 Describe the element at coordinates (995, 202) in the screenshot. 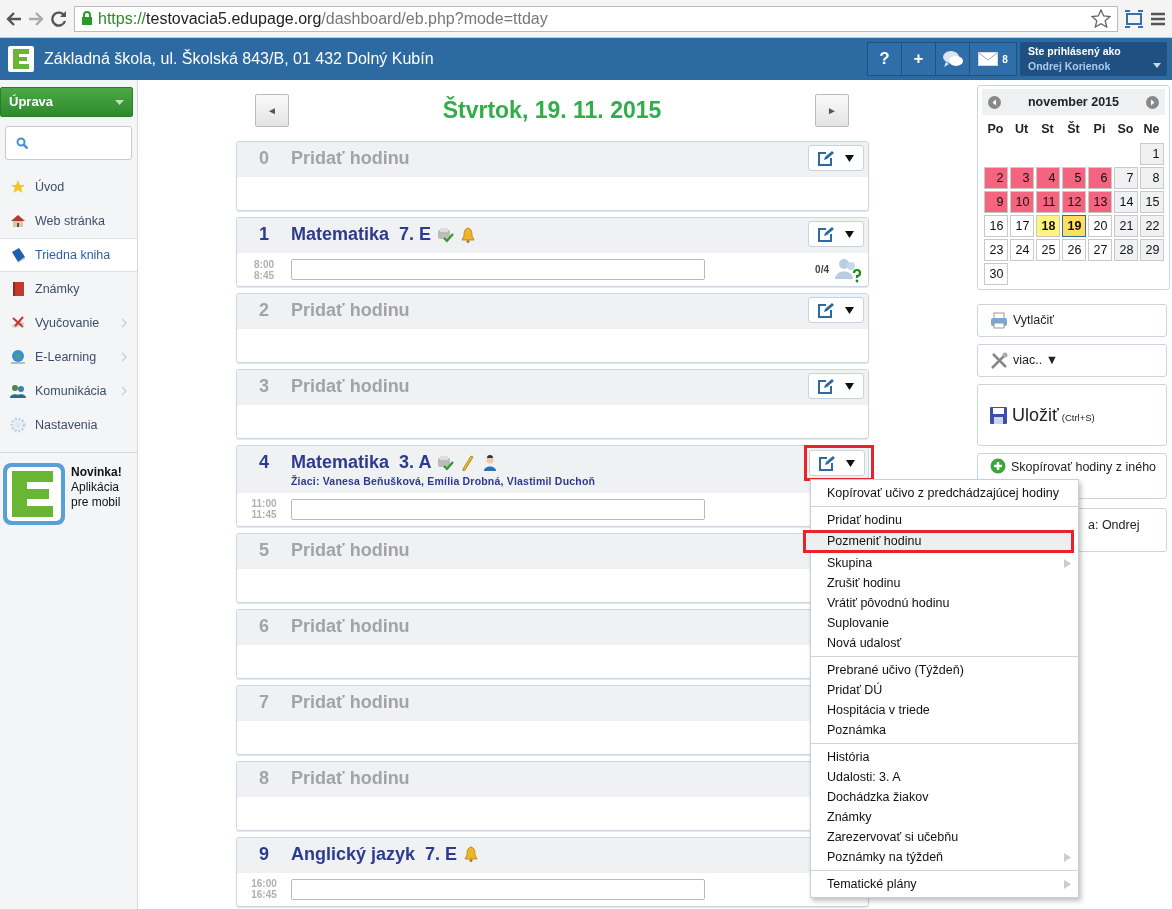

I see `calendar-day: 9` at that location.